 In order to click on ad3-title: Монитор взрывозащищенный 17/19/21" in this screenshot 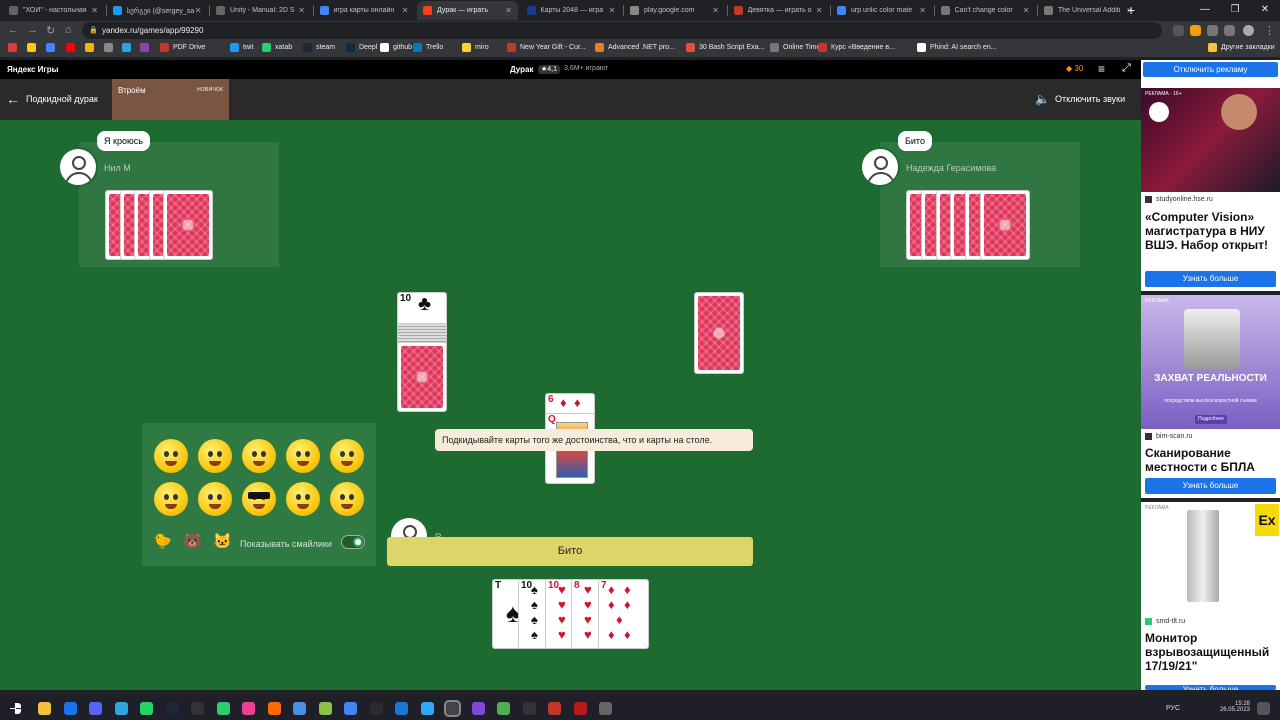, I will do `click(1211, 652)`.